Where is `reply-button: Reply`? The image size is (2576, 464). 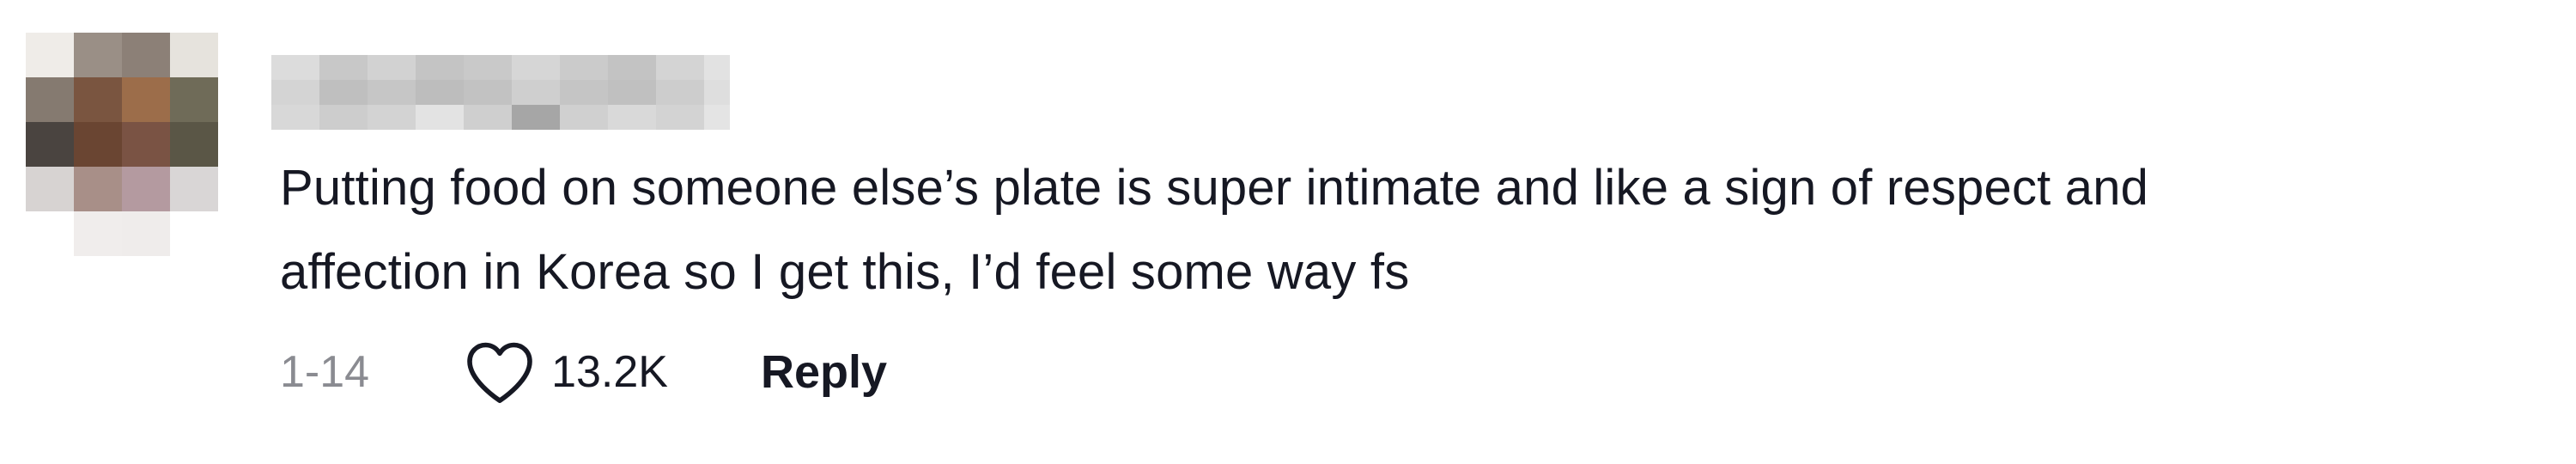 reply-button: Reply is located at coordinates (824, 372).